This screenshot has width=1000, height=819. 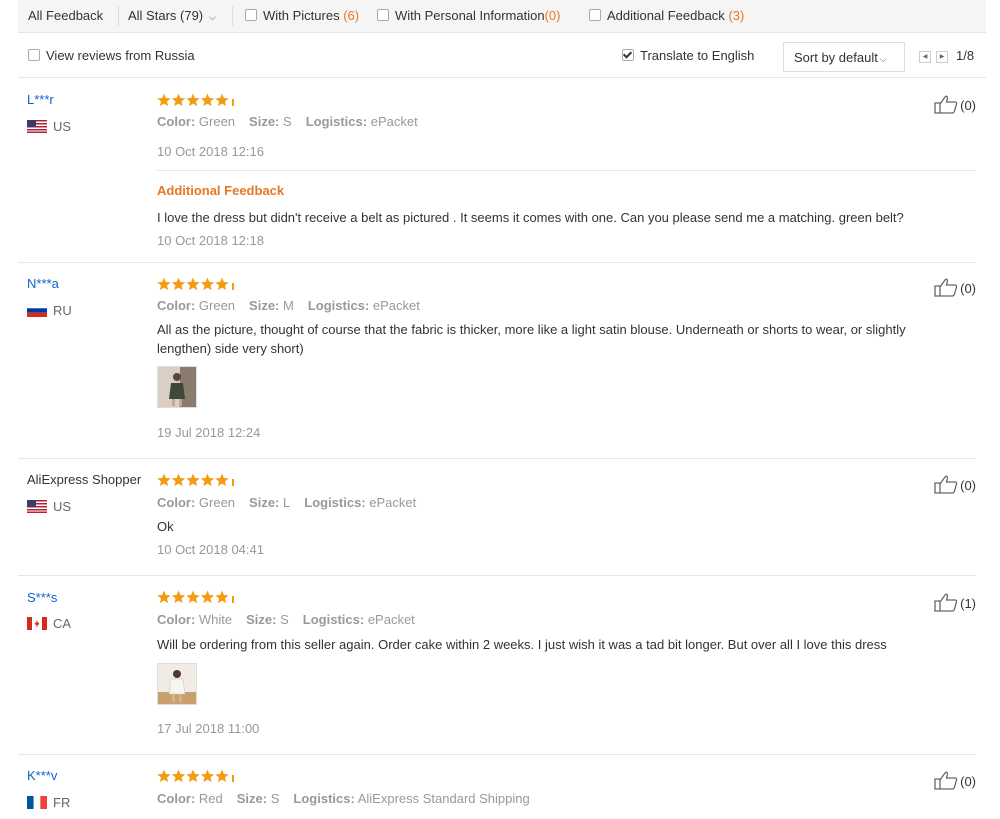 I want to click on order-details: Color: White Size: S Logistics: ePacket, so click(x=286, y=619).